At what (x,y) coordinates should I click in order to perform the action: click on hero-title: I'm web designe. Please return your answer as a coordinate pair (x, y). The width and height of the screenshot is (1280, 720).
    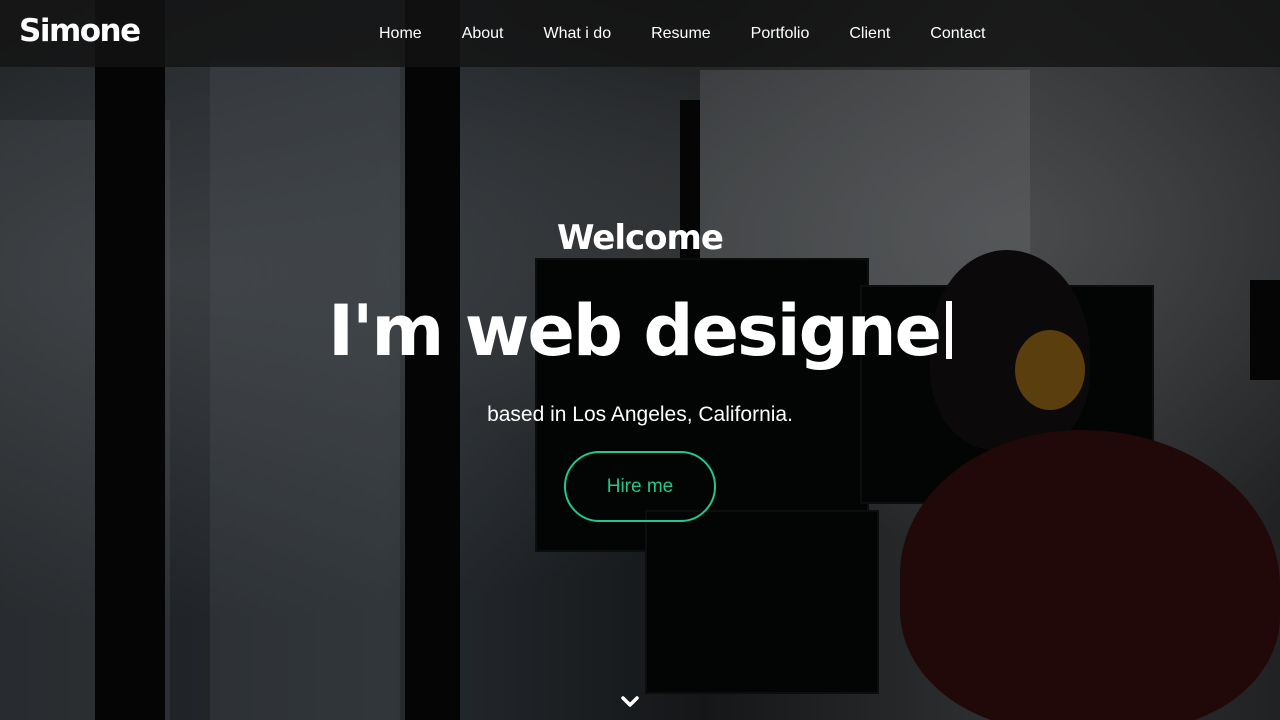
    Looking at the image, I should click on (640, 331).